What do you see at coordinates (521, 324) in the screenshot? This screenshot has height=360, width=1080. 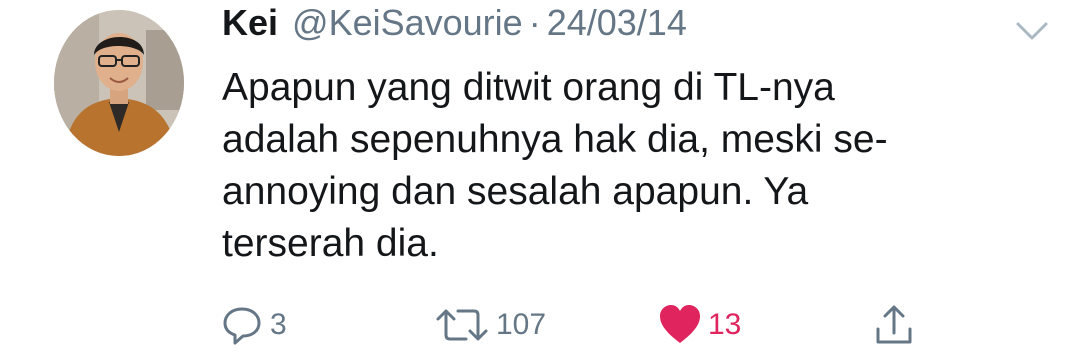 I see `retweet-count: 107` at bounding box center [521, 324].